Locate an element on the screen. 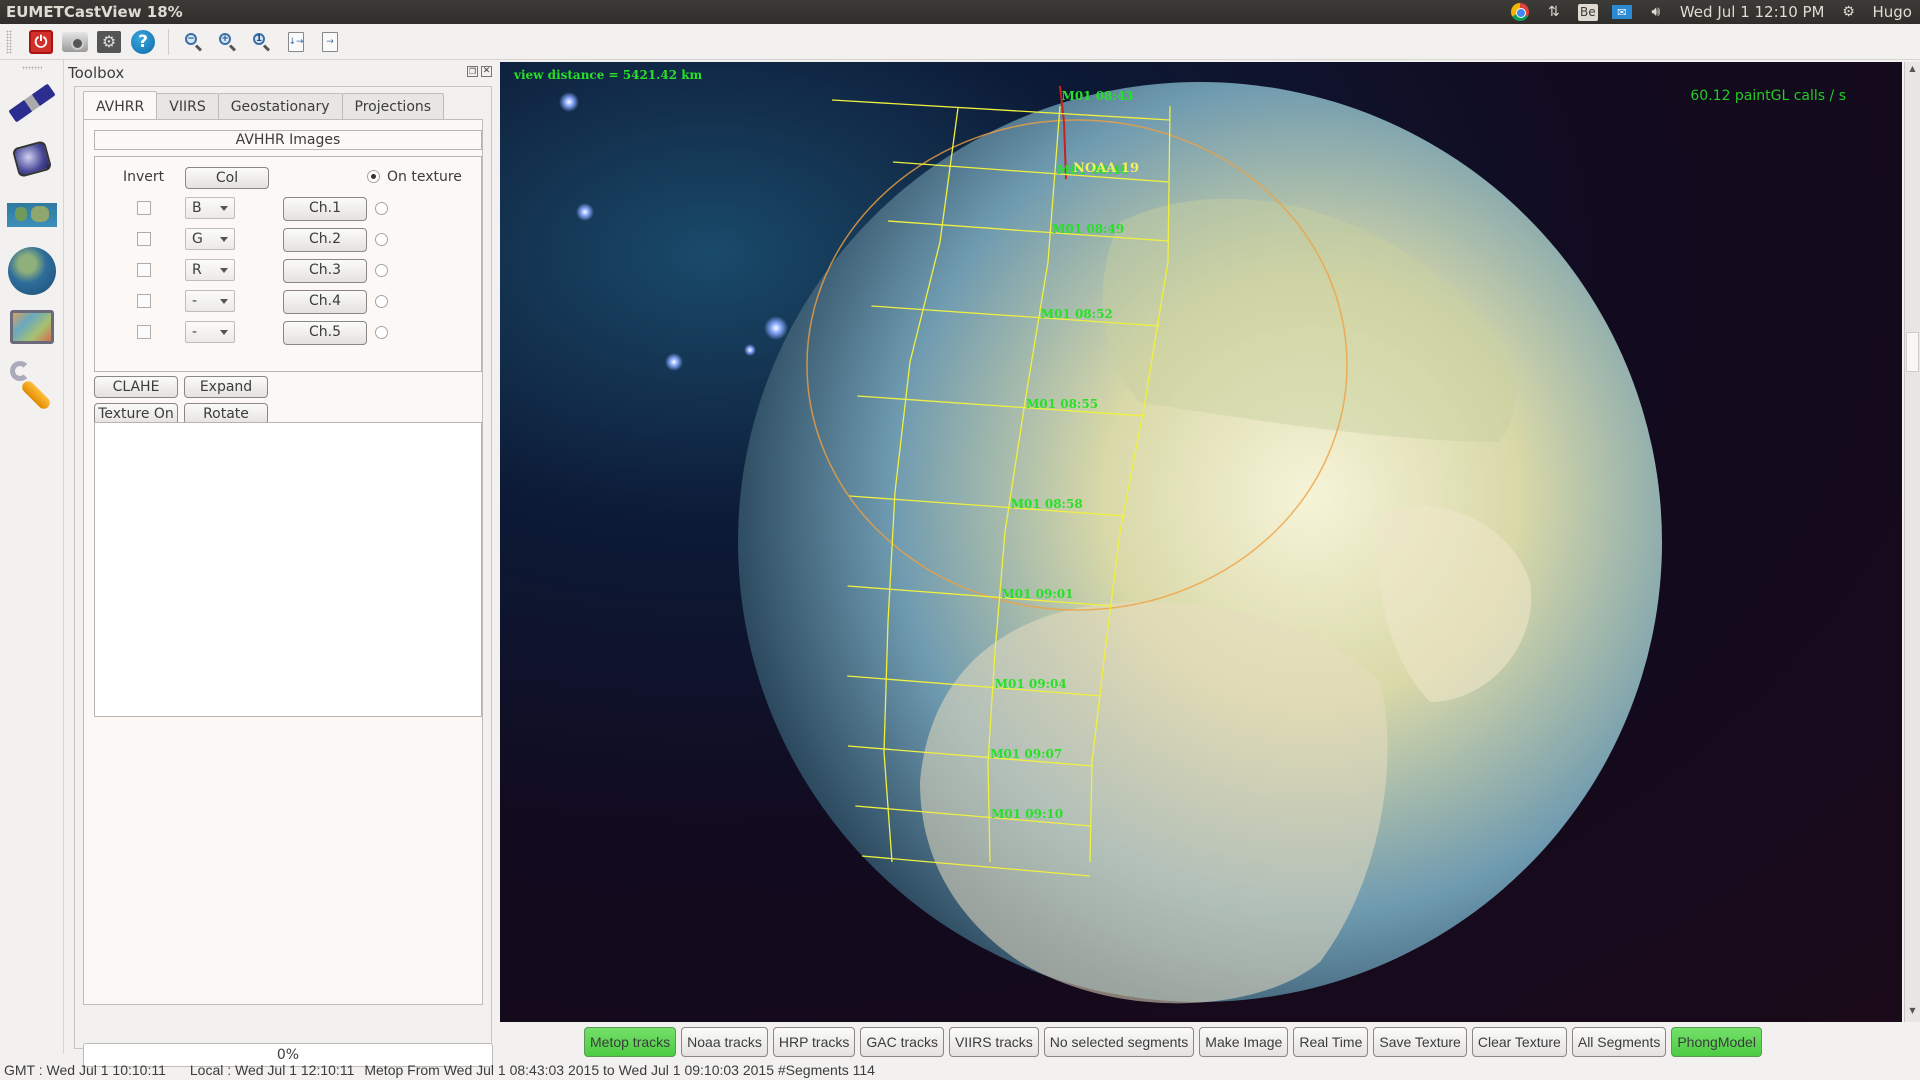 Image resolution: width=1920 pixels, height=1080 pixels. network-arrows-icon: ⇅ is located at coordinates (1554, 12).